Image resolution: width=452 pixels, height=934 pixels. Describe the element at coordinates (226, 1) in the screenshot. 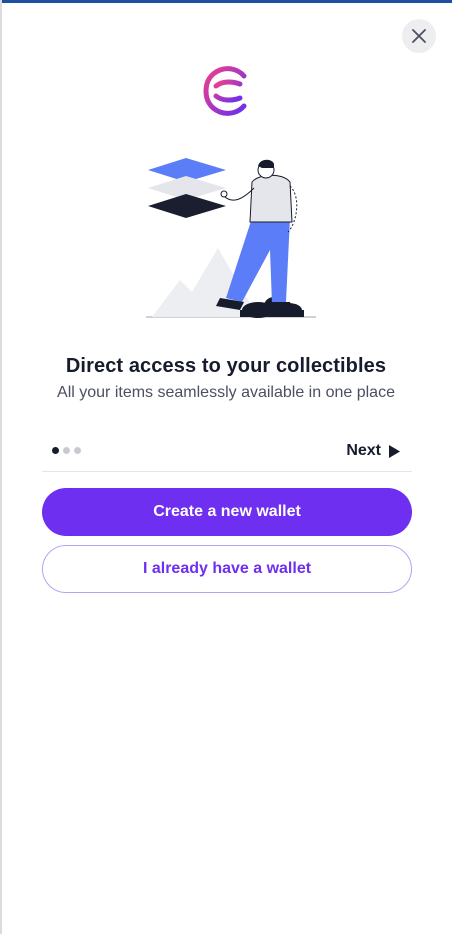

I see `window-top-edge` at that location.